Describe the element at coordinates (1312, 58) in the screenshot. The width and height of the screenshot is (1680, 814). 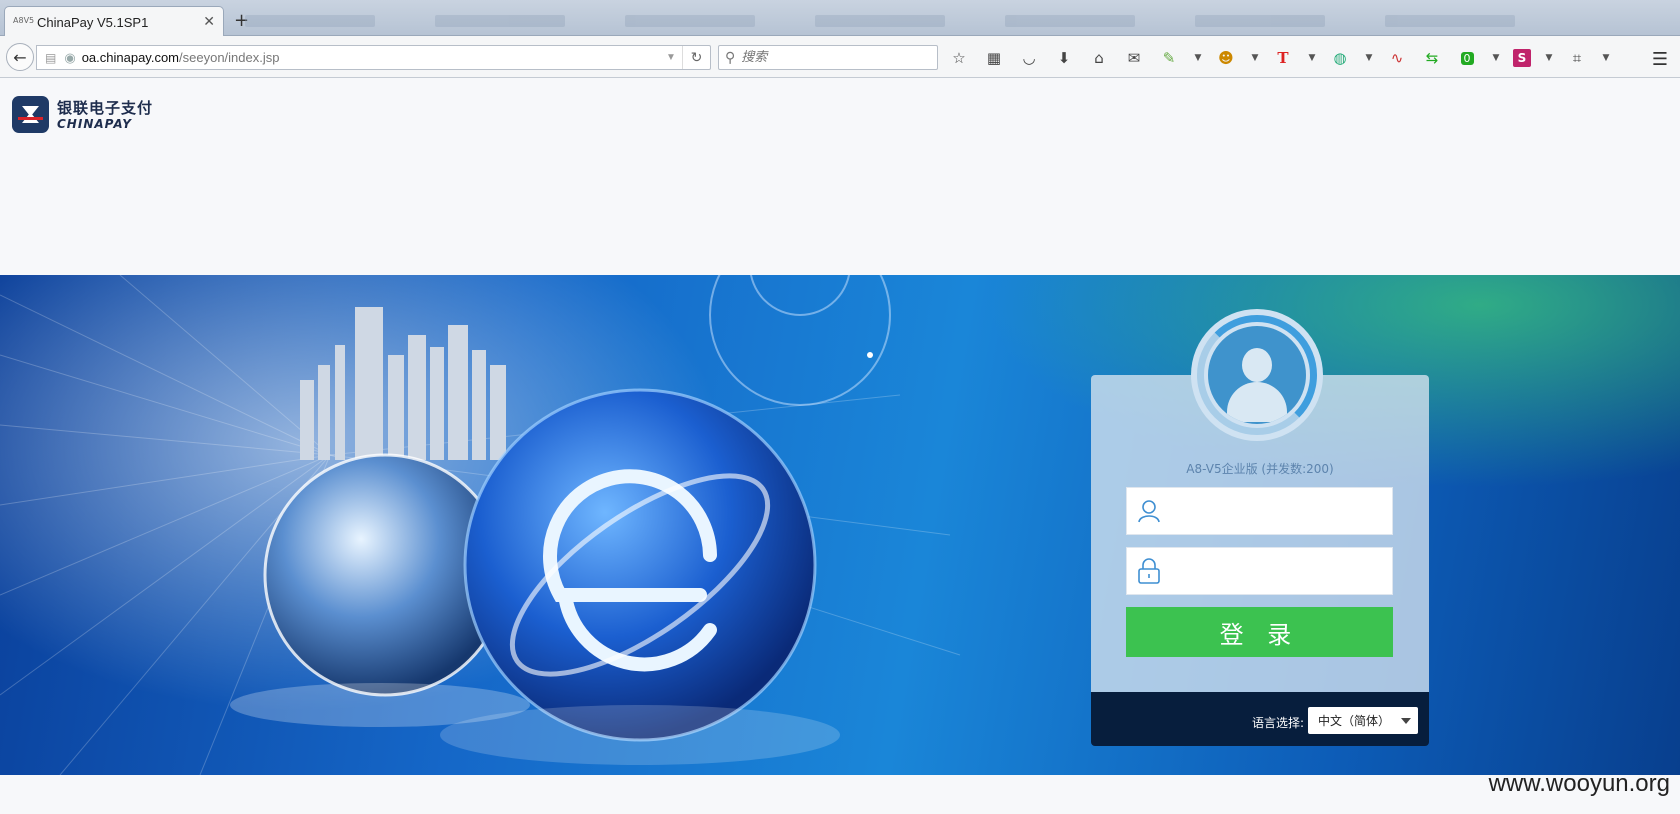
I see `text-dropdown-icon: ▼` at that location.